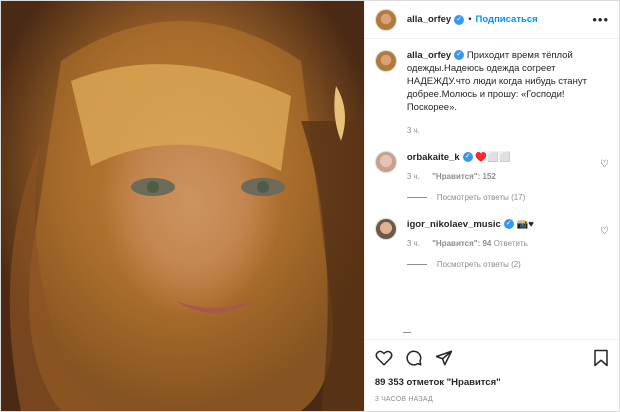 This screenshot has width=620, height=412. I want to click on post-timestamp: 3 ЧАСОВ НАЗАД, so click(492, 401).